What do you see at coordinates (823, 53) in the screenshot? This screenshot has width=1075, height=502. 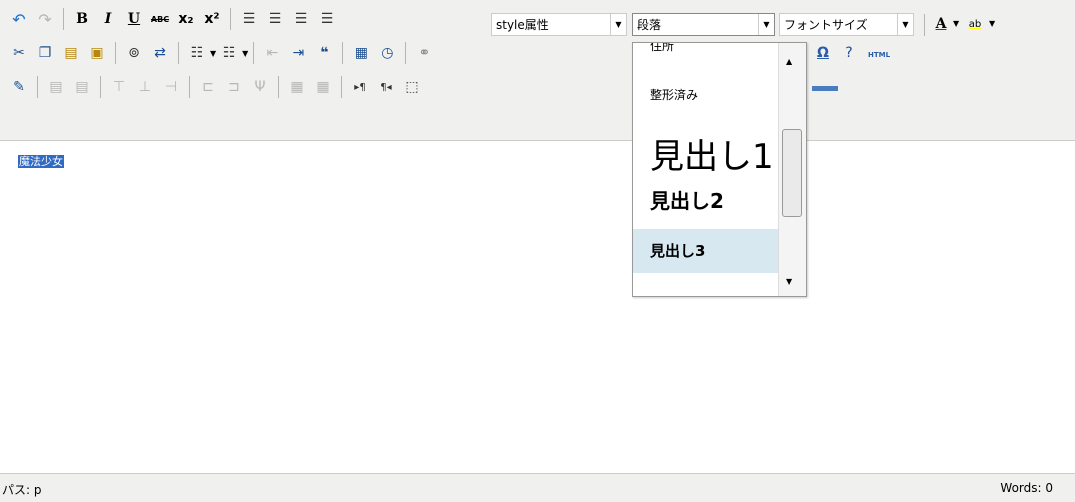 I see `charmap-button: Ω` at bounding box center [823, 53].